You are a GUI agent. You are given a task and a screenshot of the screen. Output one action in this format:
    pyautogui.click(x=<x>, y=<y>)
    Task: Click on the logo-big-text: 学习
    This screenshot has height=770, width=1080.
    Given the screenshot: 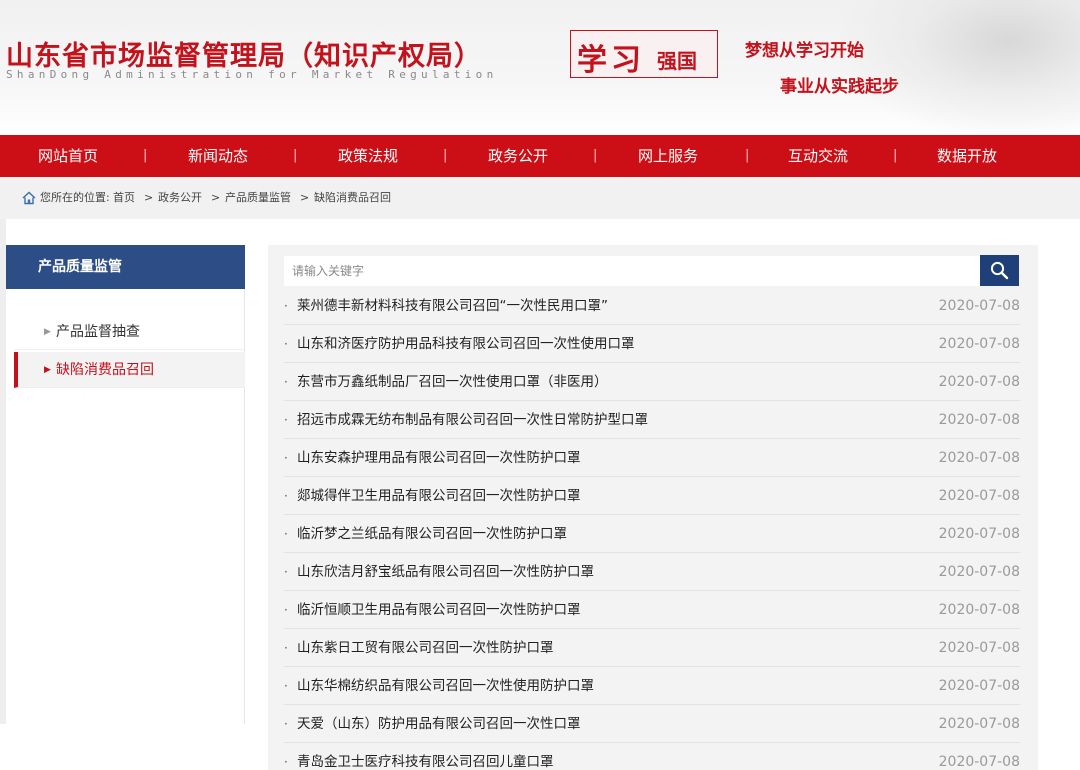 What is the action you would take?
    pyautogui.click(x=611, y=60)
    